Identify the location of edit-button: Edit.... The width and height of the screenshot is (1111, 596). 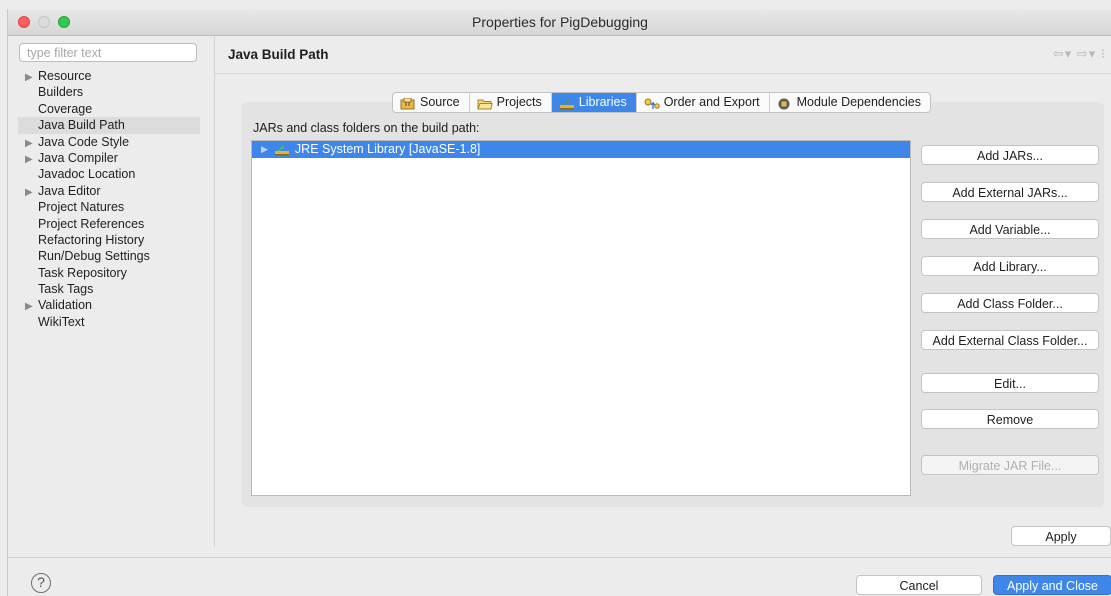
(1010, 383).